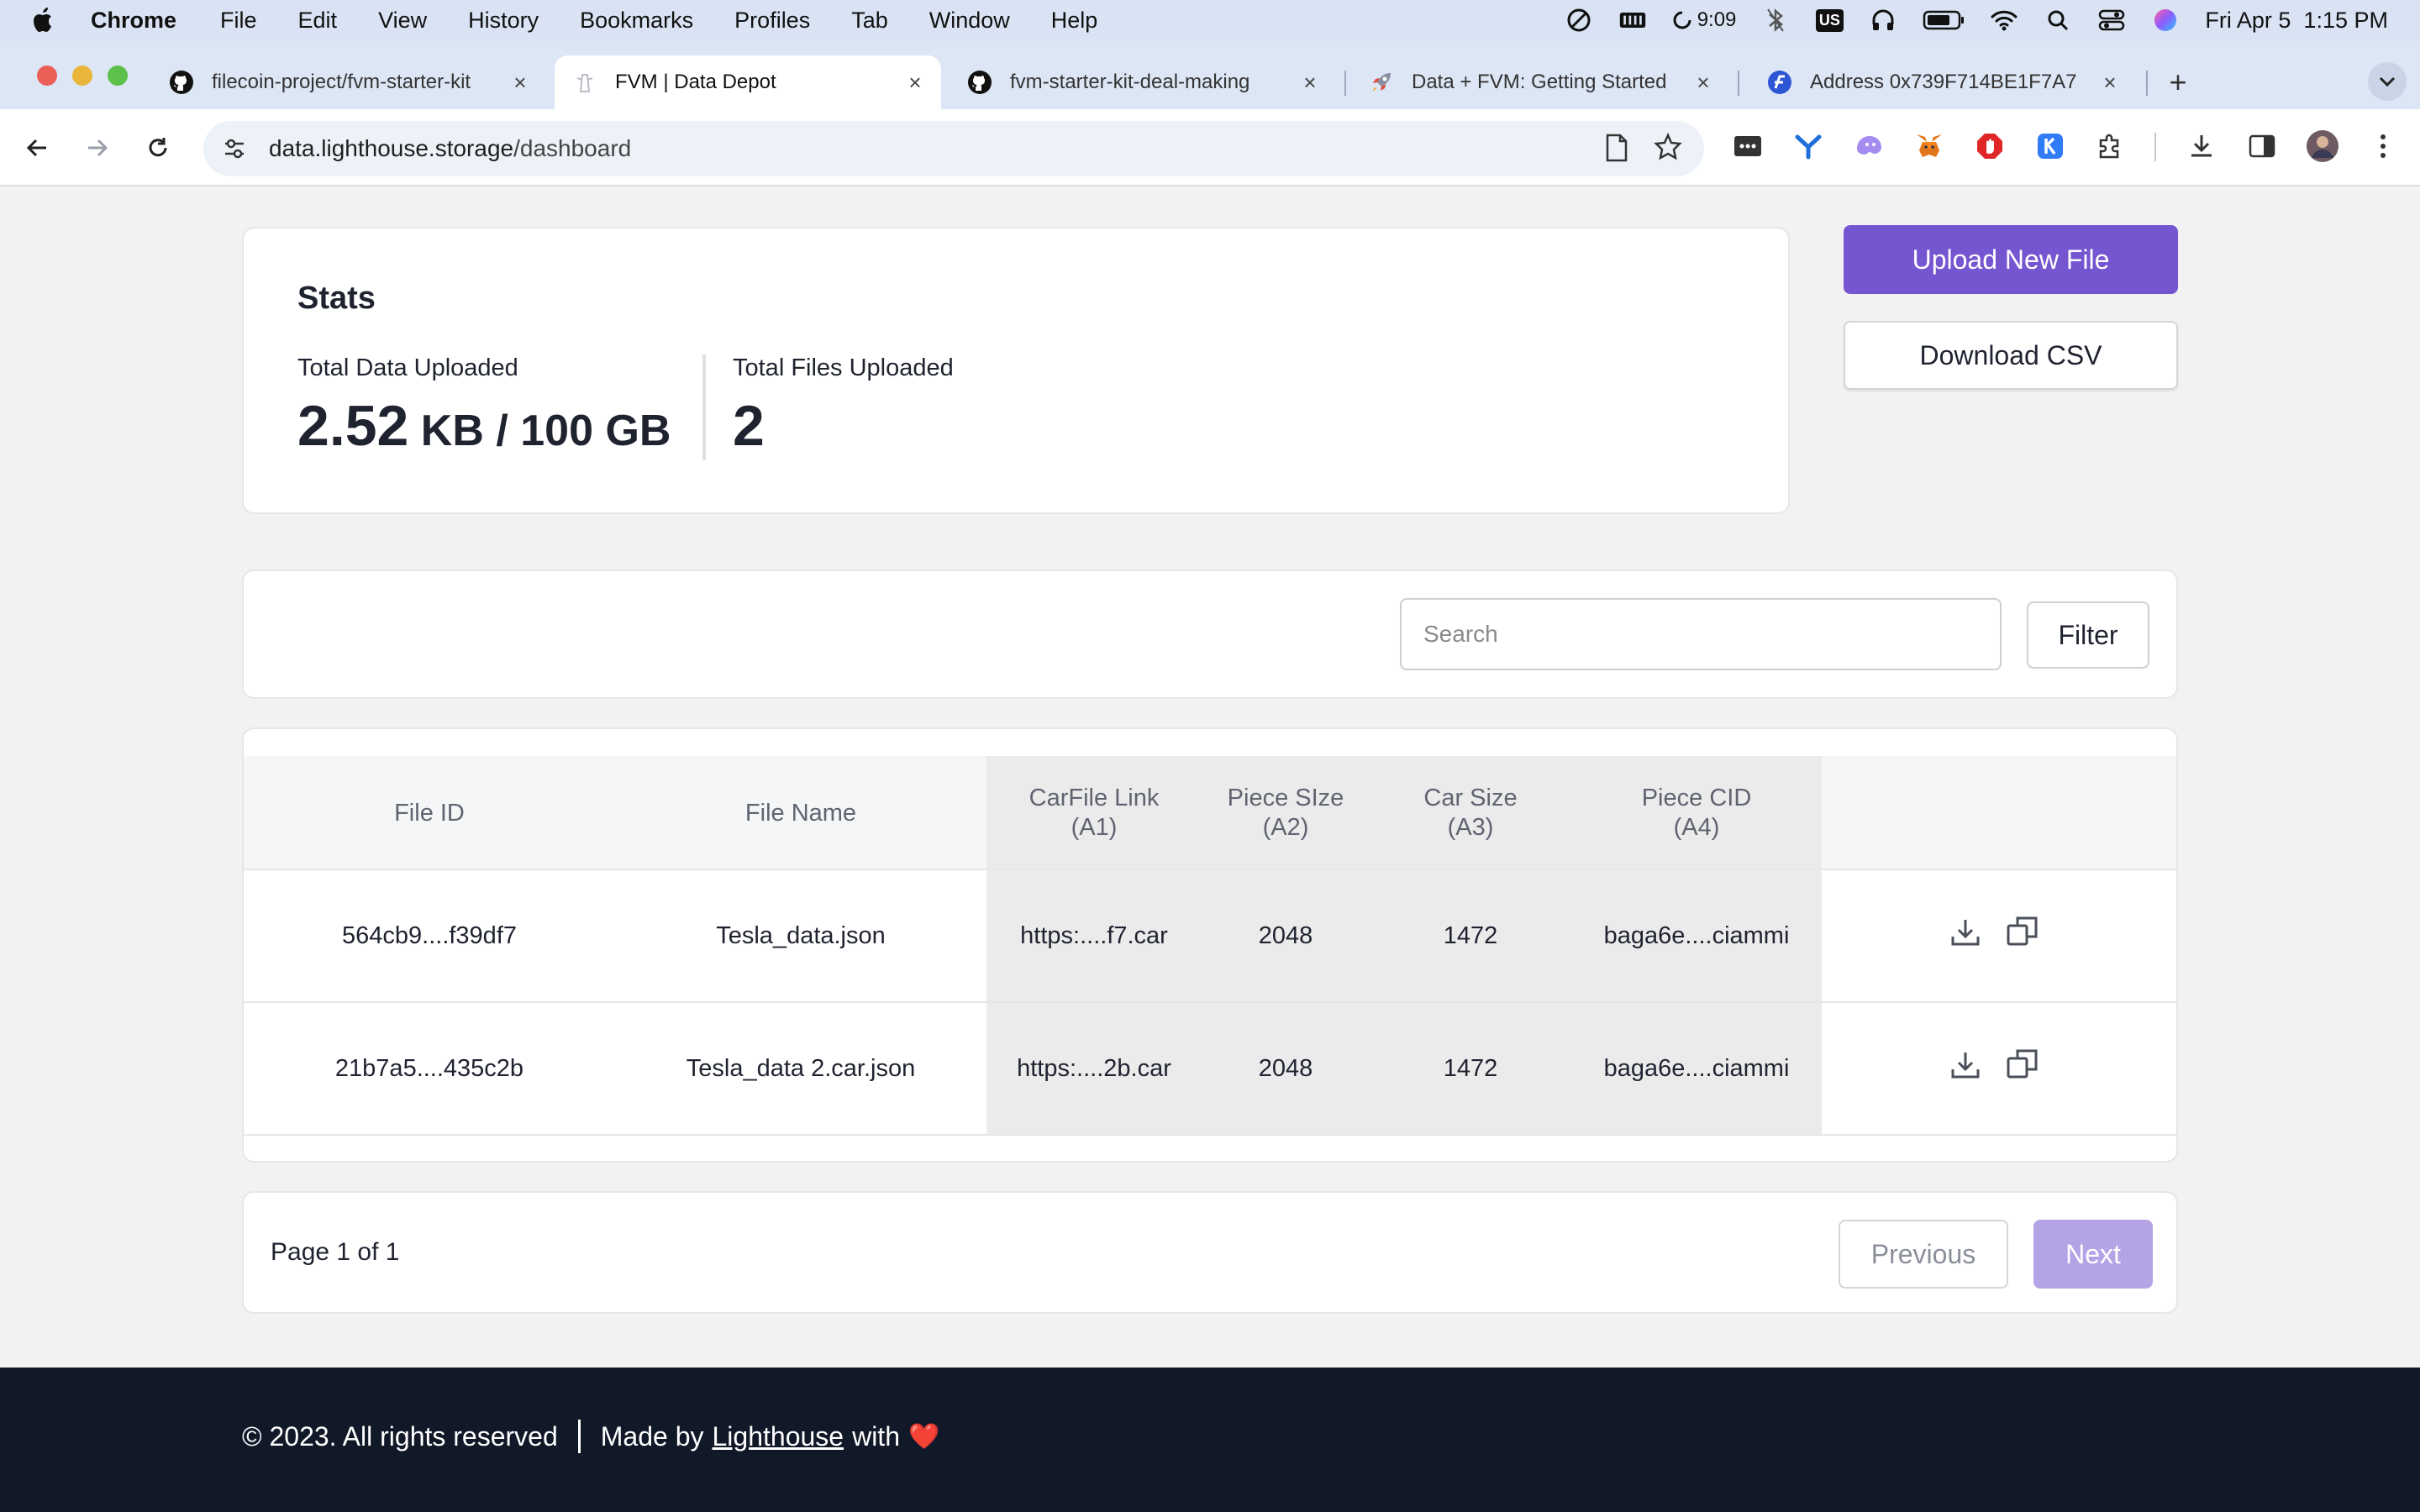 This screenshot has width=2420, height=1512. What do you see at coordinates (239, 21) in the screenshot?
I see `menu-file: File` at bounding box center [239, 21].